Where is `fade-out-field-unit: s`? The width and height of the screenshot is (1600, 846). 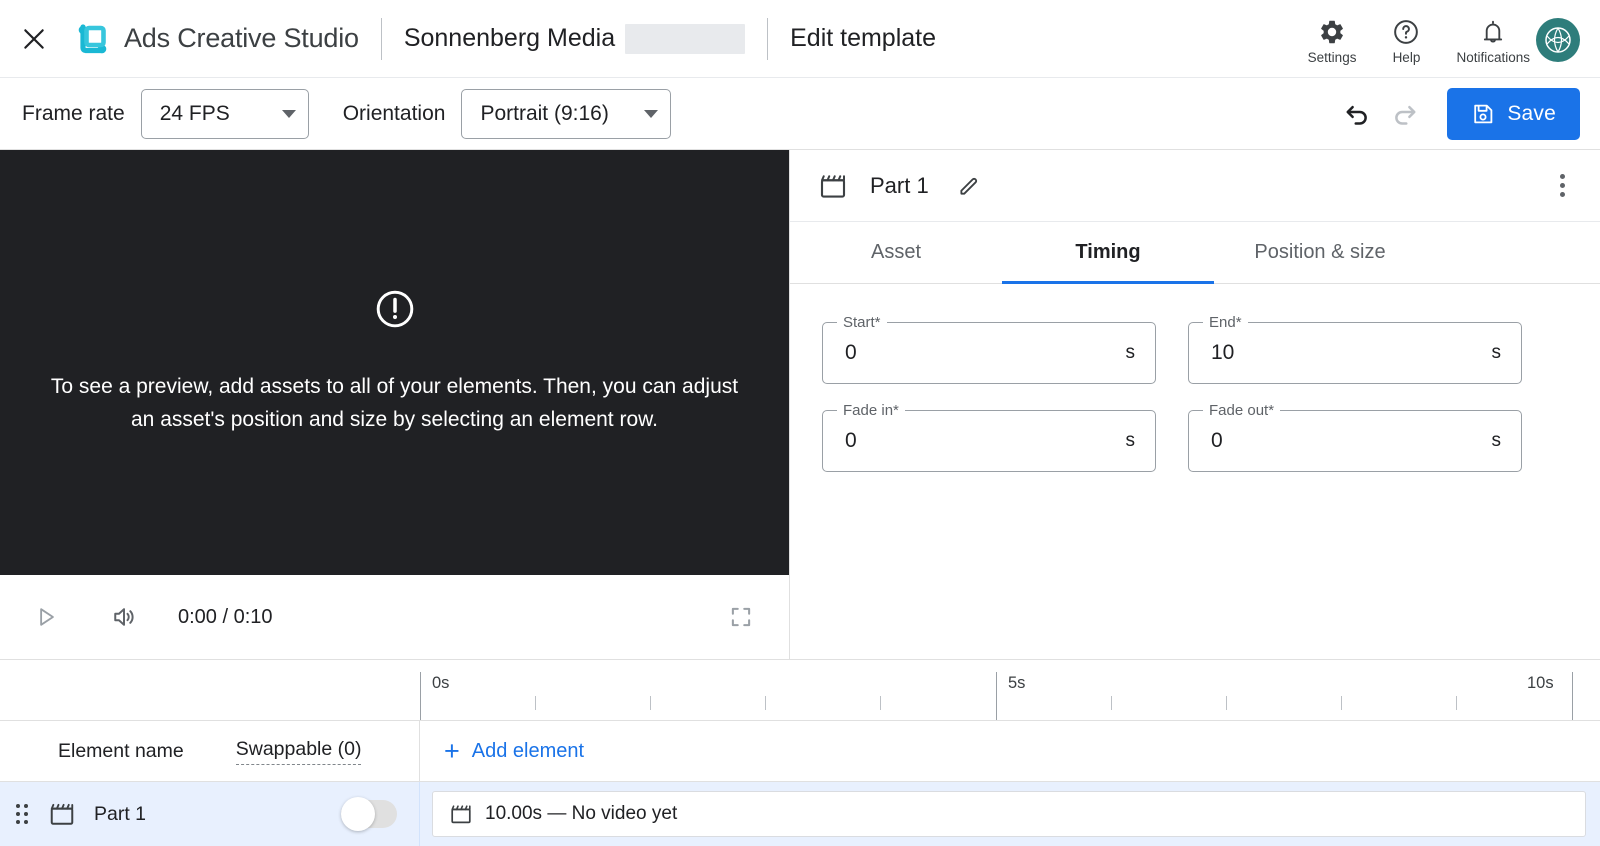 fade-out-field-unit: s is located at coordinates (1496, 440).